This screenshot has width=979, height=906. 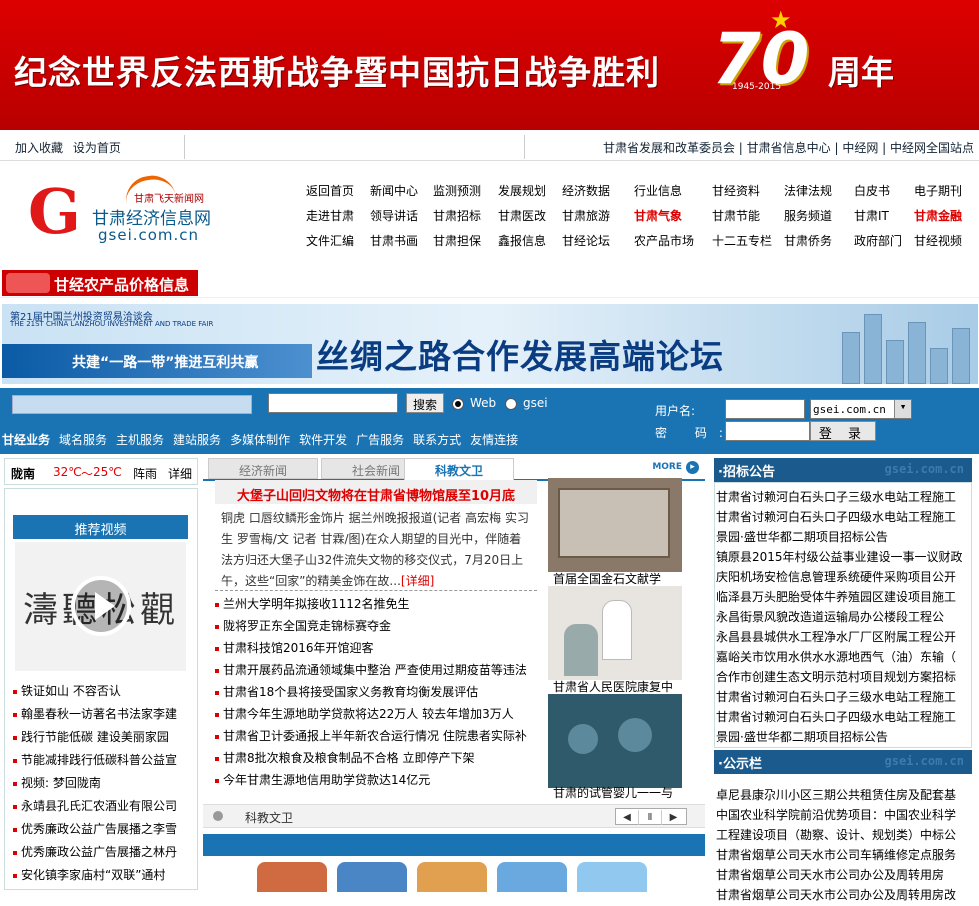 I want to click on nav-link: 农产品市场, so click(x=664, y=240).